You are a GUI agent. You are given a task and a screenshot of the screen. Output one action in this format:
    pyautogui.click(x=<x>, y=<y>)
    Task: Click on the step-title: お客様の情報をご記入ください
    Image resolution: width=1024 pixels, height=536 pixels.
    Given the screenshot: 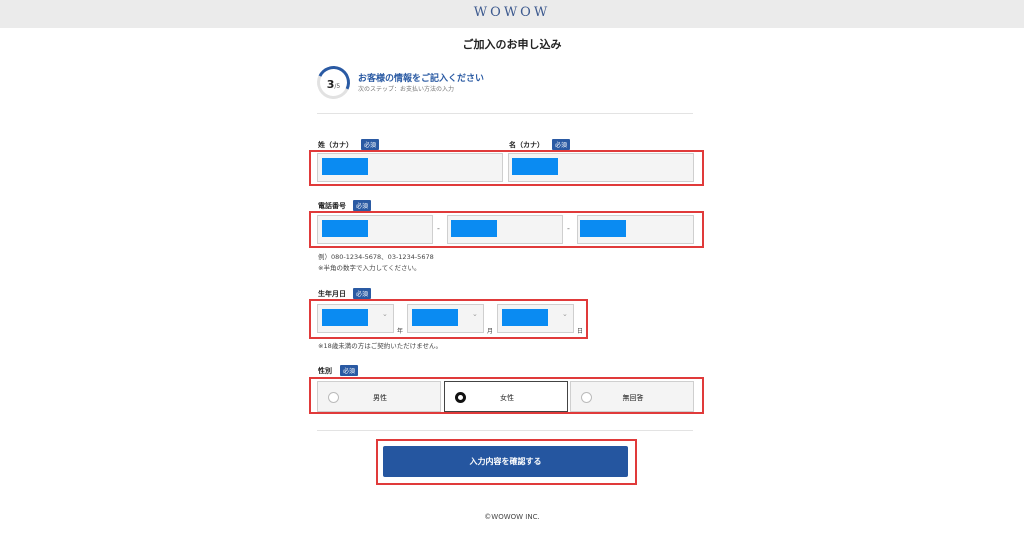 What is the action you would take?
    pyautogui.click(x=421, y=79)
    